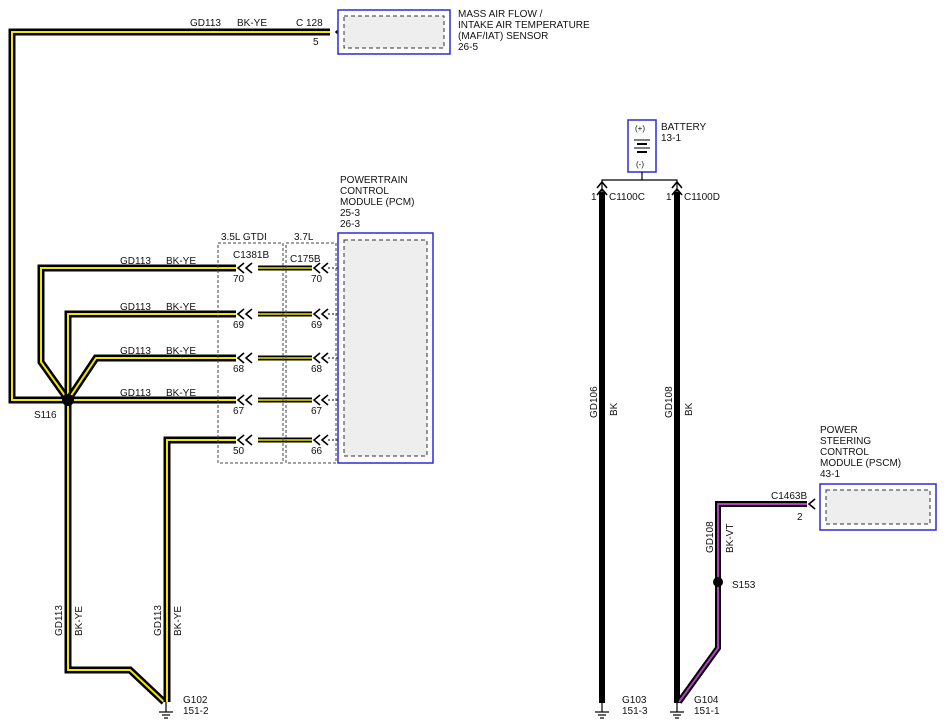  Describe the element at coordinates (707, 711) in the screenshot. I see `ground-ref-g104: 151-1` at that location.